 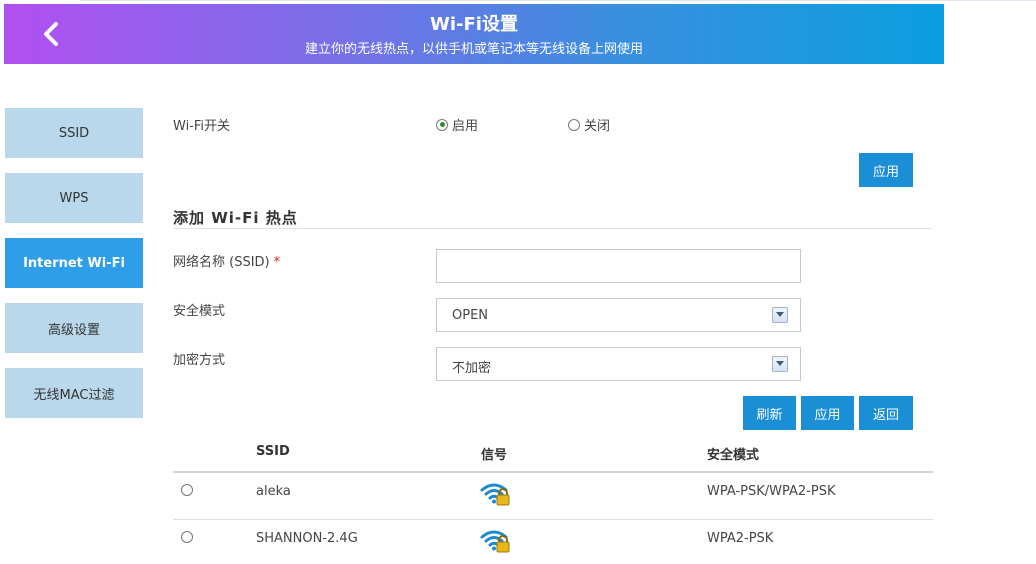 I want to click on page-header: Wi-Fi设置 建立你的无线热点，以供手机或笔记本等无线设备上网使用, so click(x=474, y=34).